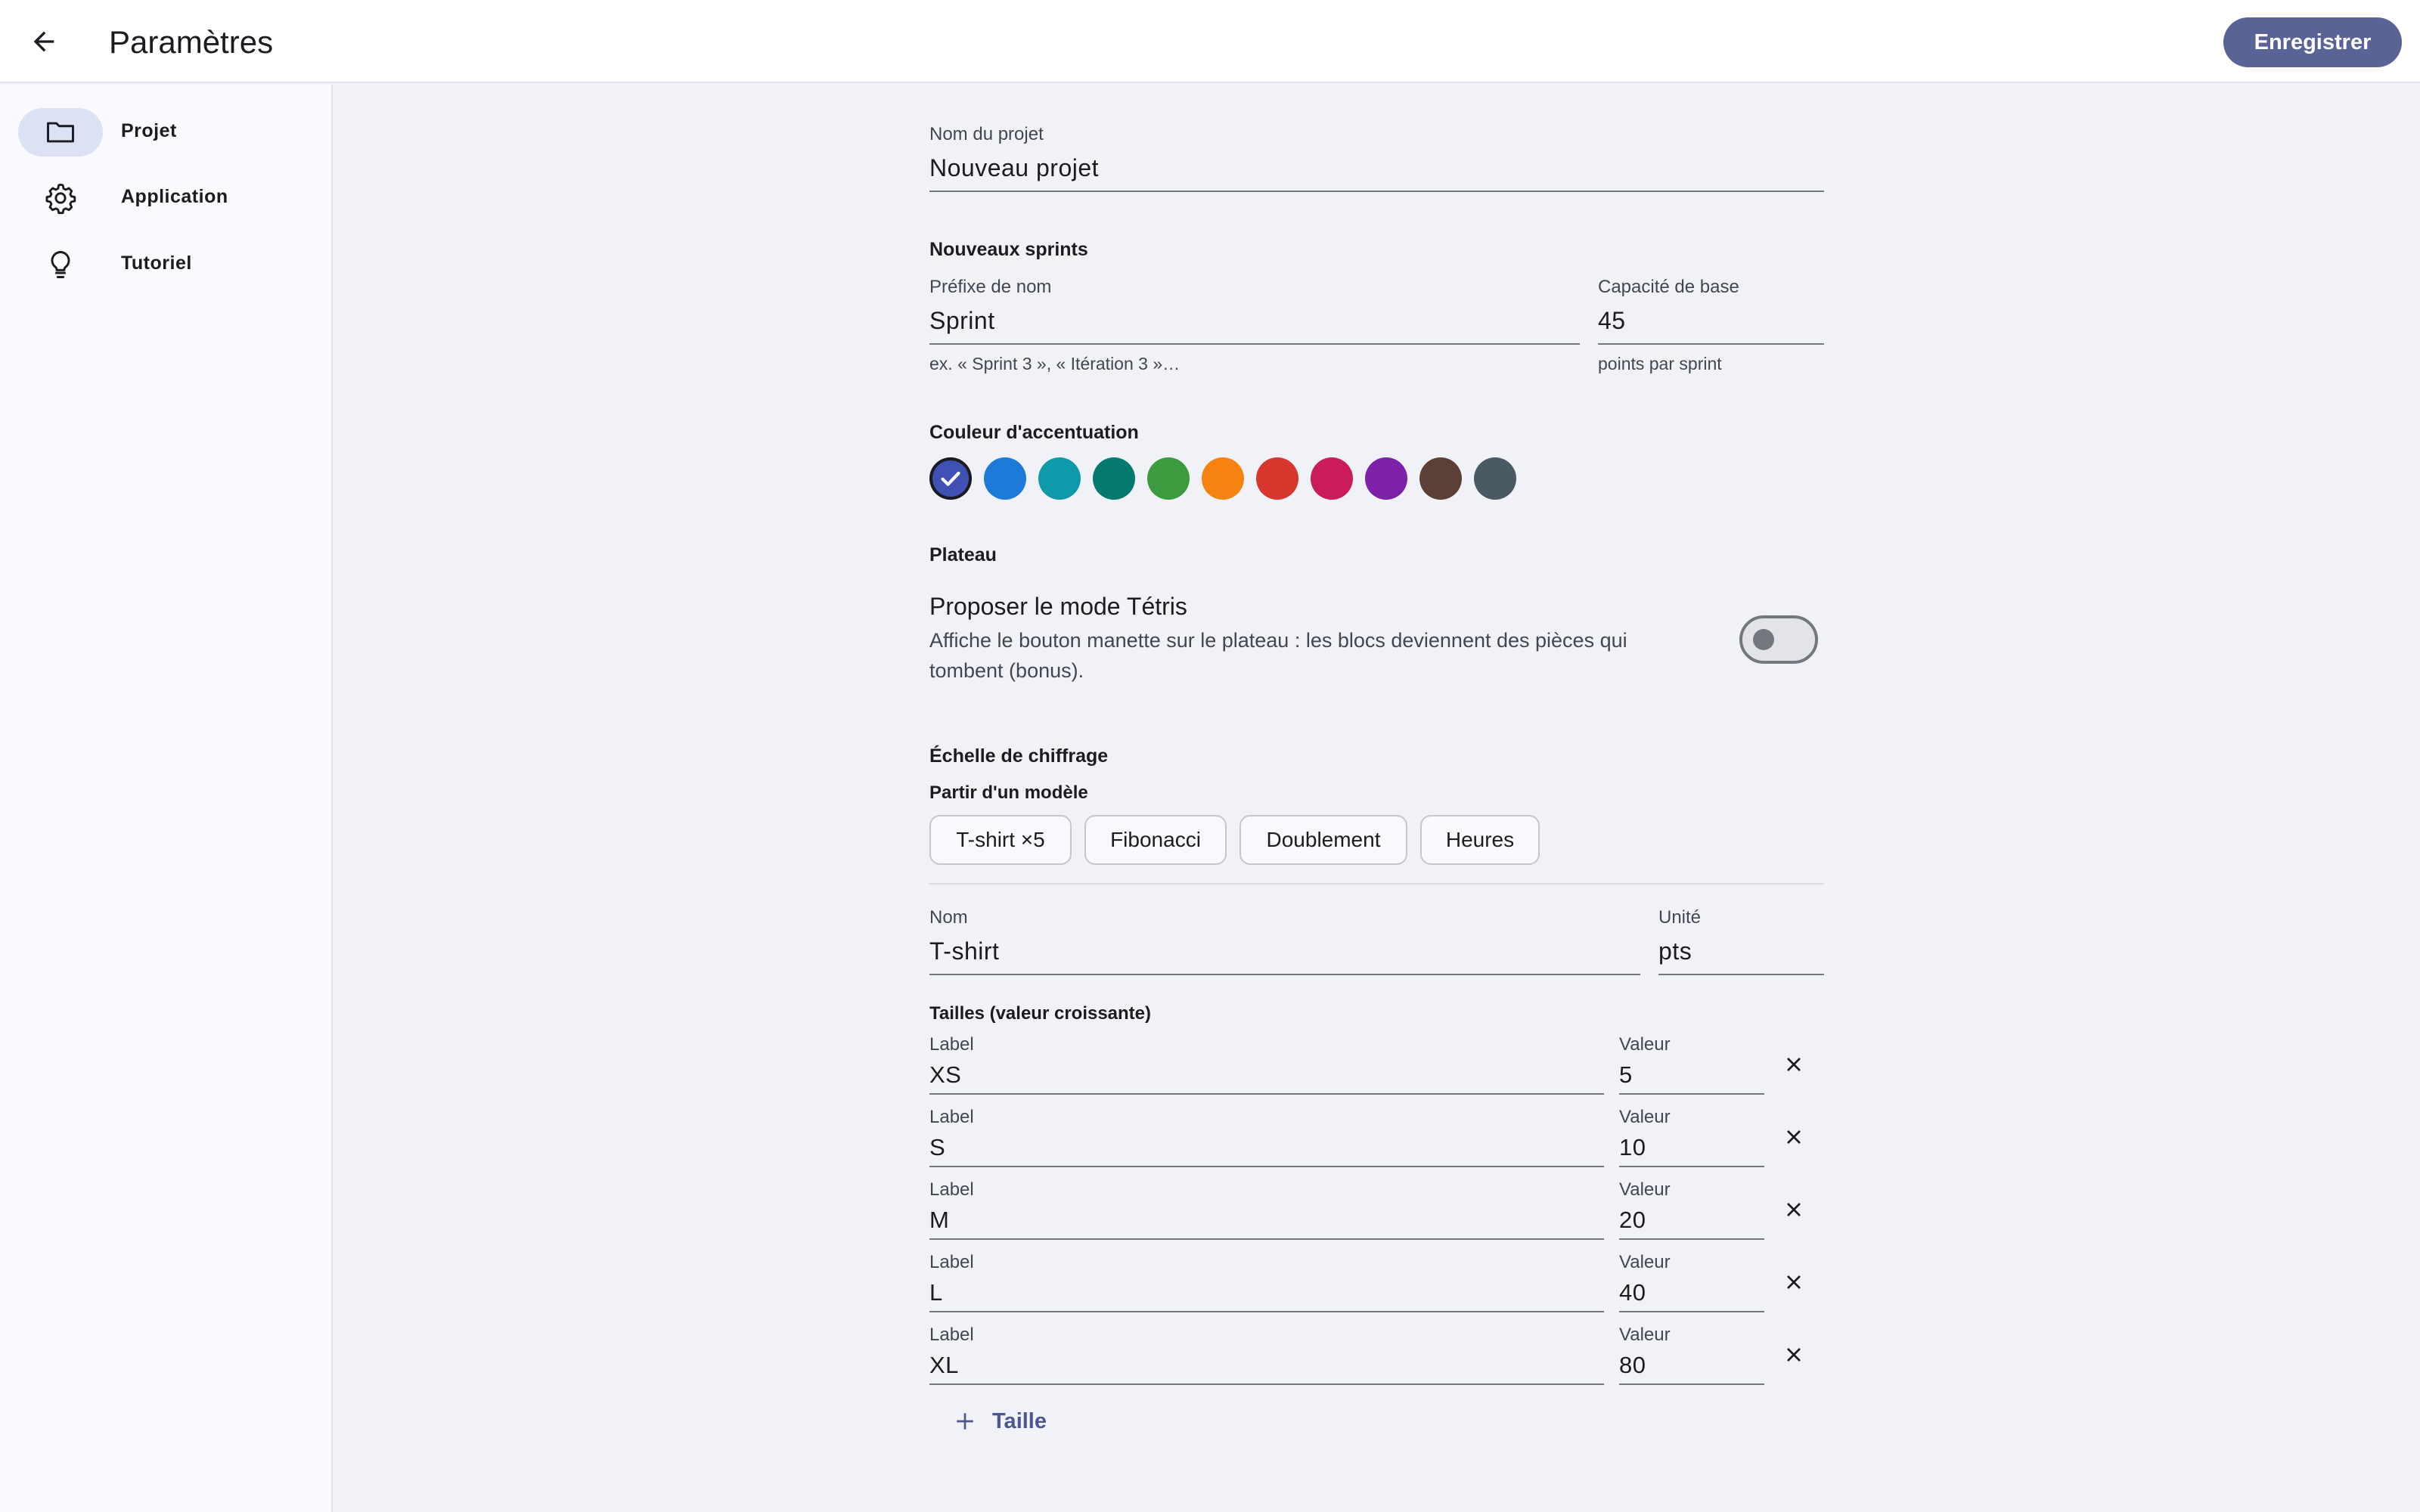  What do you see at coordinates (1009, 792) in the screenshot?
I see `template-title: Partir d'un modèle` at bounding box center [1009, 792].